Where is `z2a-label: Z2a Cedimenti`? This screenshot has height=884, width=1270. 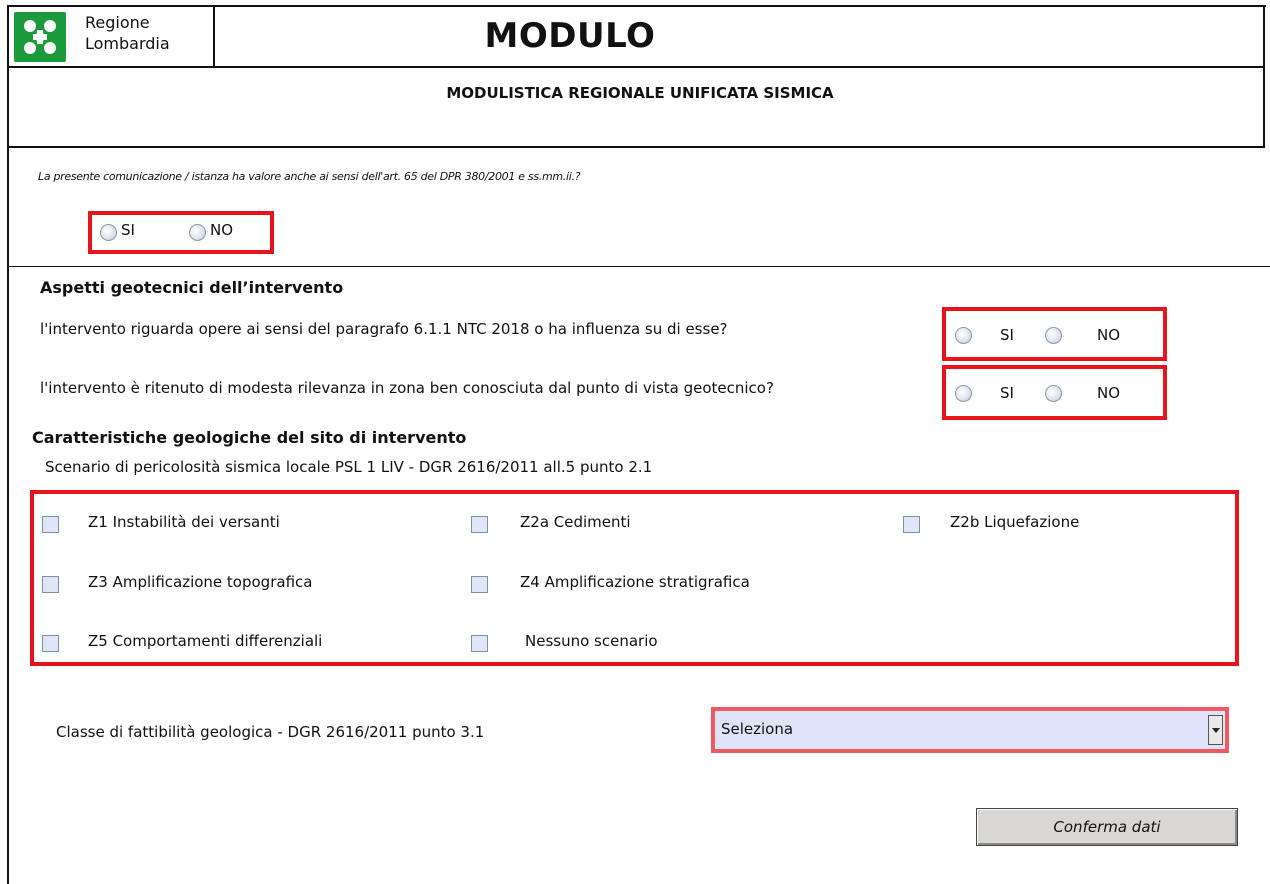
z2a-label: Z2a Cedimenti is located at coordinates (575, 522).